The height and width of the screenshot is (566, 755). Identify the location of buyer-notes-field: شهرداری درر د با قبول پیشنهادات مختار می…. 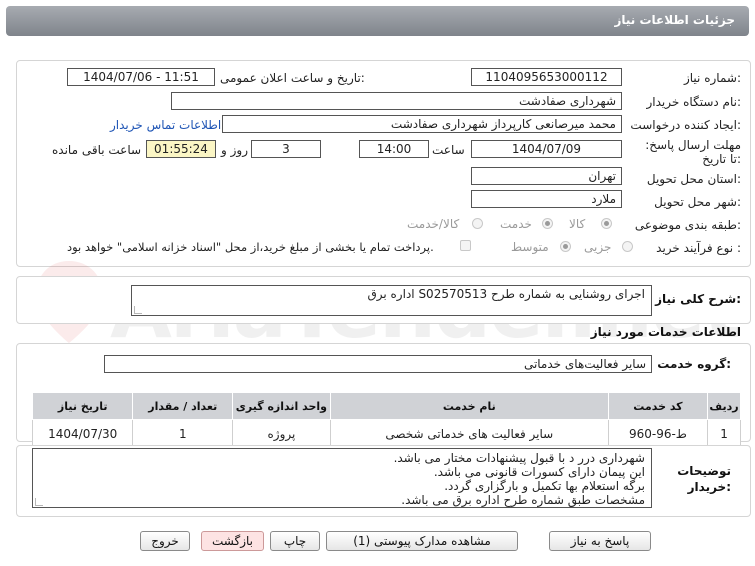
(342, 478).